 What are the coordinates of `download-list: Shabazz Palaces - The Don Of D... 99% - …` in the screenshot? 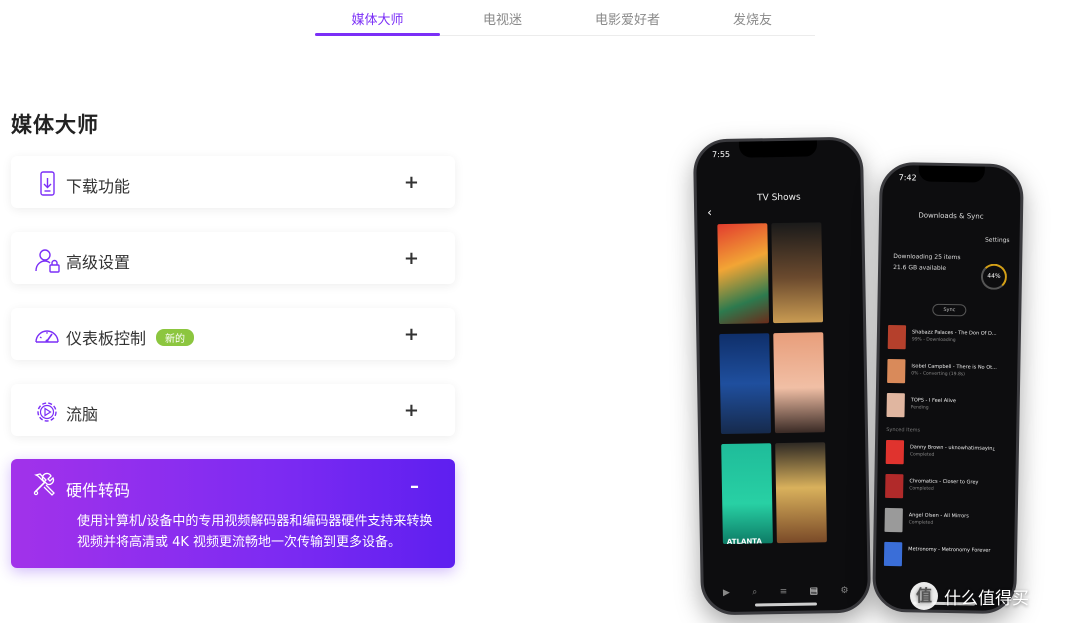 It's located at (948, 447).